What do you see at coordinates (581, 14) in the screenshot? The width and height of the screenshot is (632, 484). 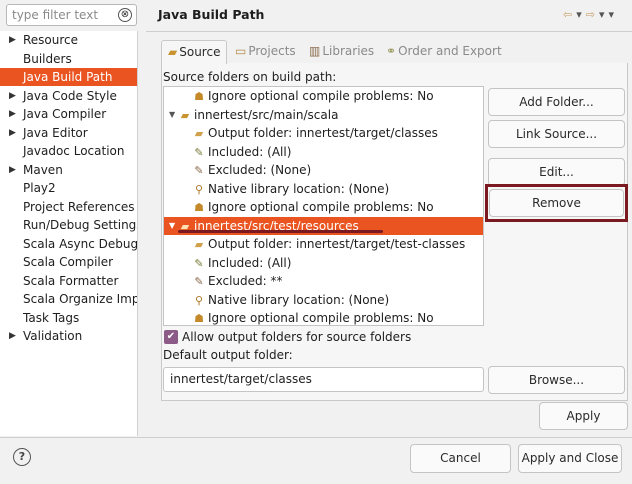 I see `back-dropdown-icon: ▾` at bounding box center [581, 14].